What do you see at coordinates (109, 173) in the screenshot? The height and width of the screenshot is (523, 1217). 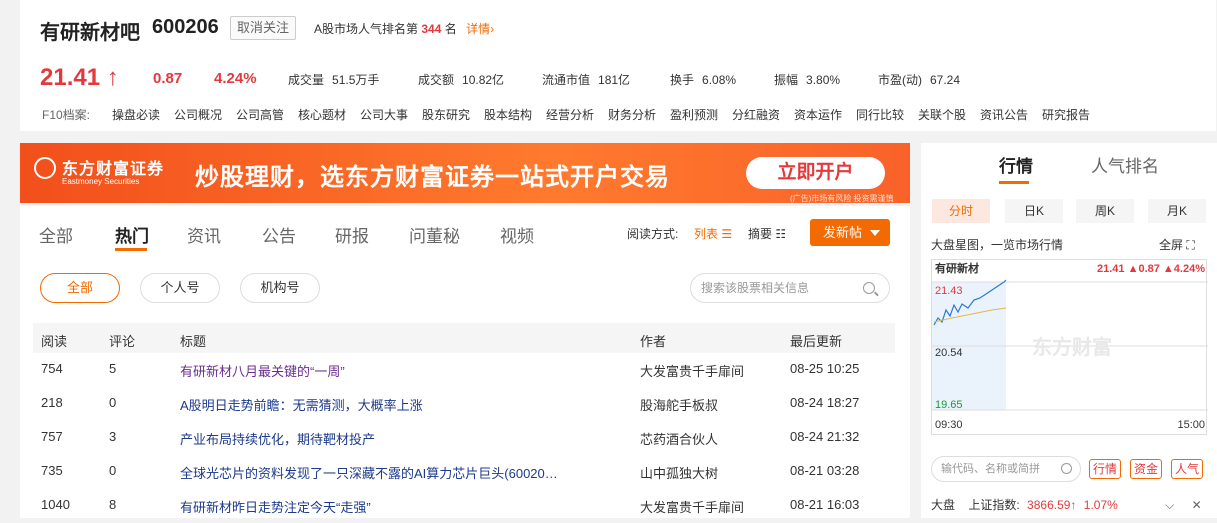 I see `eastmoney-securities-logo: 东方财富证券 Eastmoney Securities` at bounding box center [109, 173].